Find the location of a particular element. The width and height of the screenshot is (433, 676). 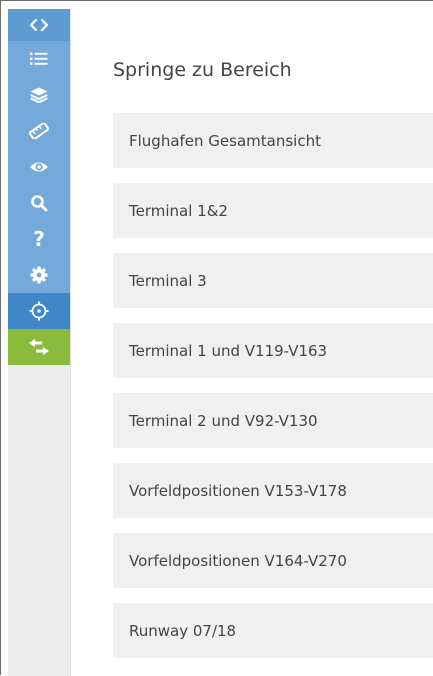

area-item: Vorfeldpositionen V164-V270 is located at coordinates (273, 560).